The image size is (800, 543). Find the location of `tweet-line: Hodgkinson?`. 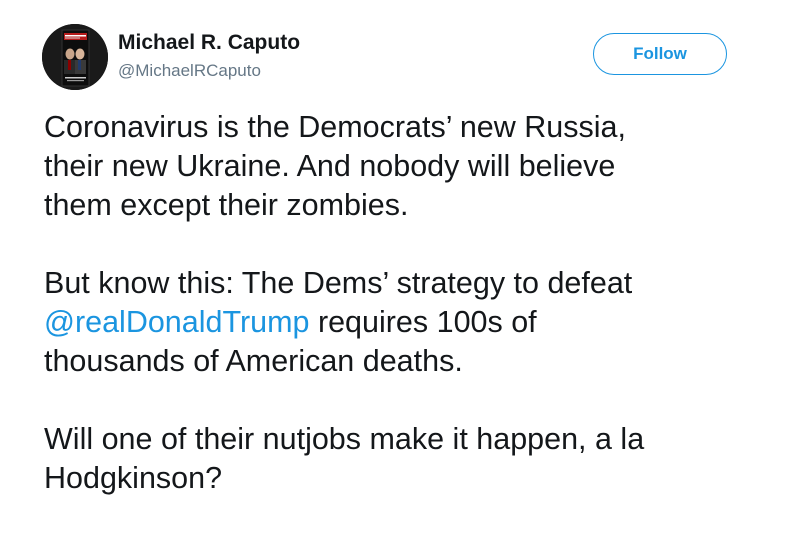

tweet-line: Hodgkinson? is located at coordinates (133, 478).